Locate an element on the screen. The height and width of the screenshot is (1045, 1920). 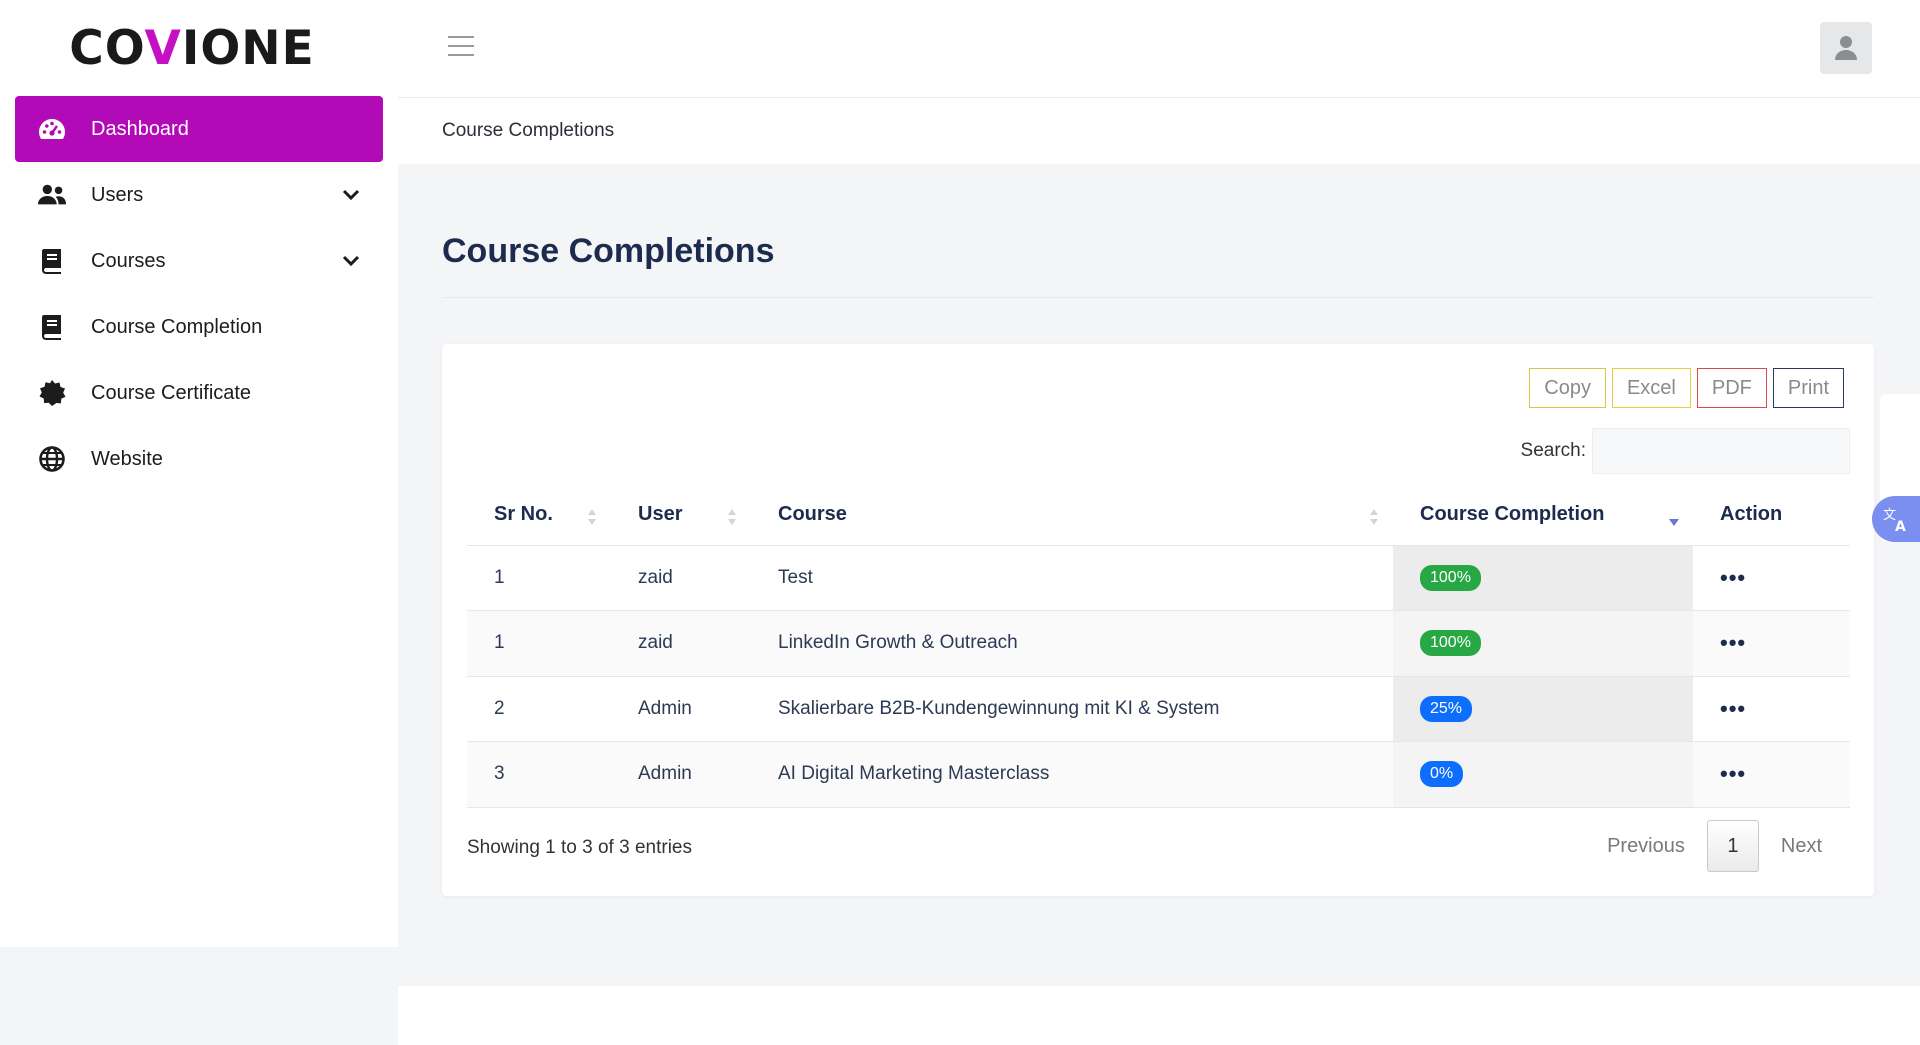
sidebar-item-dashboard: Dashboard is located at coordinates (199, 129).